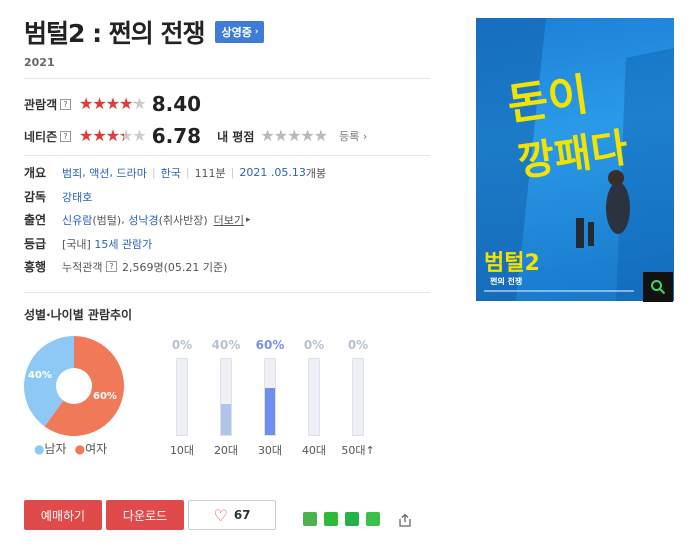 Image resolution: width=700 pixels, height=559 pixels. What do you see at coordinates (145, 515) in the screenshot?
I see `download-button: 다운로드` at bounding box center [145, 515].